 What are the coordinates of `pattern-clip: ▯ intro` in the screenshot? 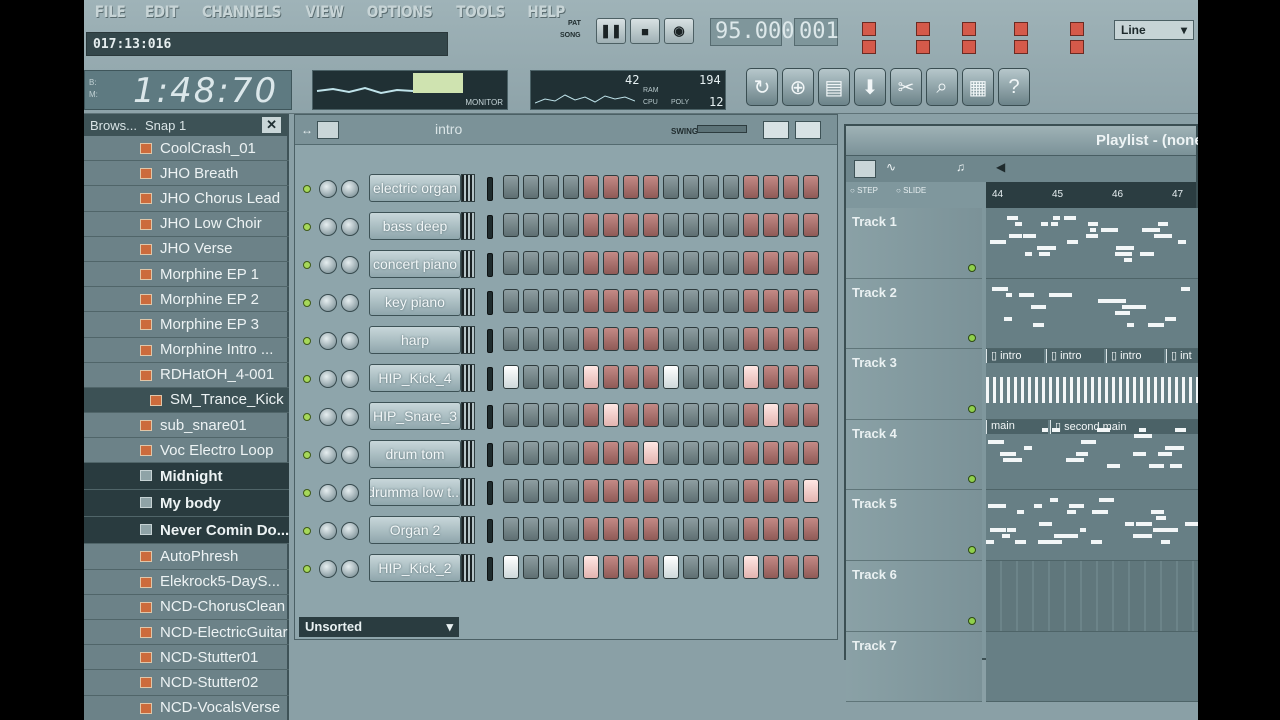 It's located at (1075, 356).